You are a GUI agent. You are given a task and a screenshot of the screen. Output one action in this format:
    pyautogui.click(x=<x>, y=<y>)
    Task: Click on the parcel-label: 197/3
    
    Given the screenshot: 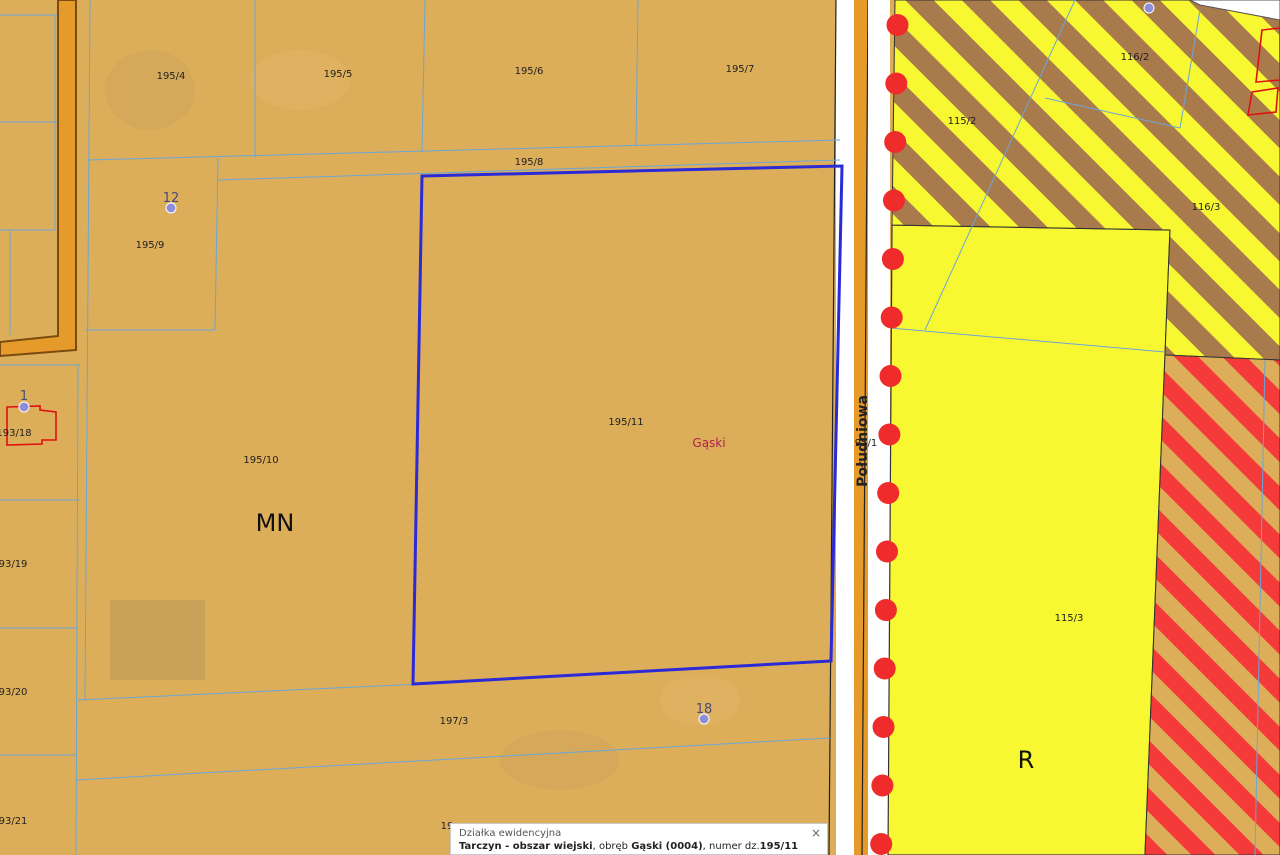 What is the action you would take?
    pyautogui.click(x=454, y=721)
    